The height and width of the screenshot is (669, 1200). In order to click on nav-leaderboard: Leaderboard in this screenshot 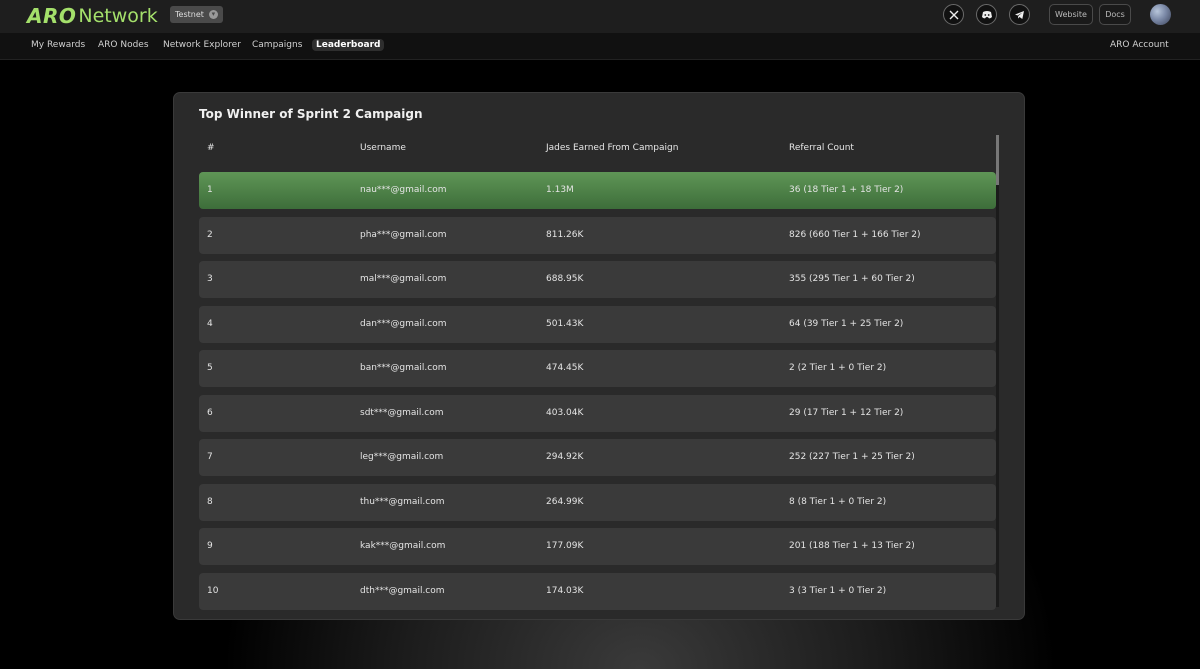, I will do `click(348, 45)`.